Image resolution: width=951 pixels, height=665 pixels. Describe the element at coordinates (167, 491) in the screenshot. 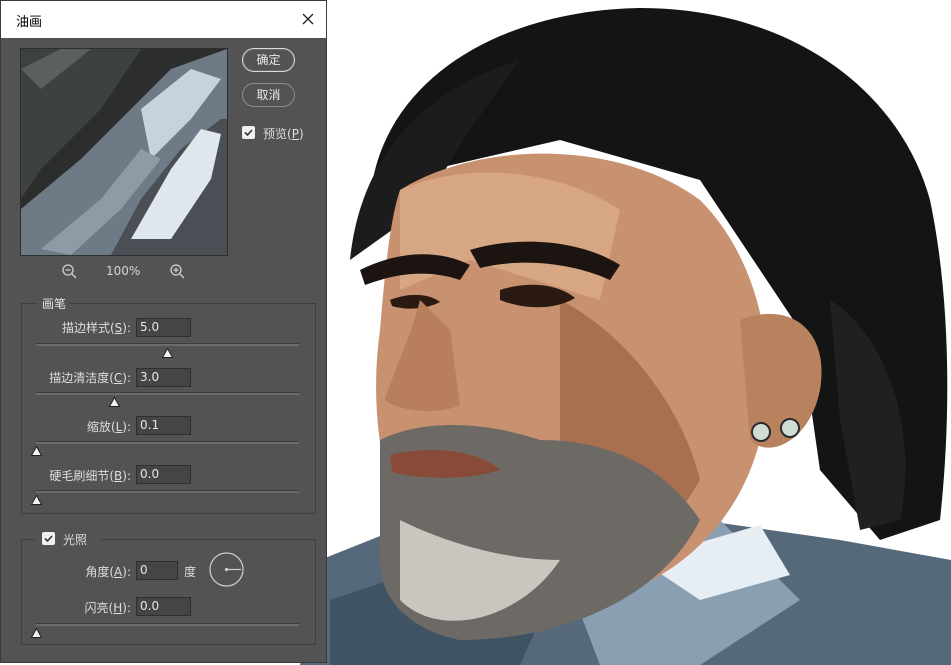

I see `bristle-detail-slider` at that location.